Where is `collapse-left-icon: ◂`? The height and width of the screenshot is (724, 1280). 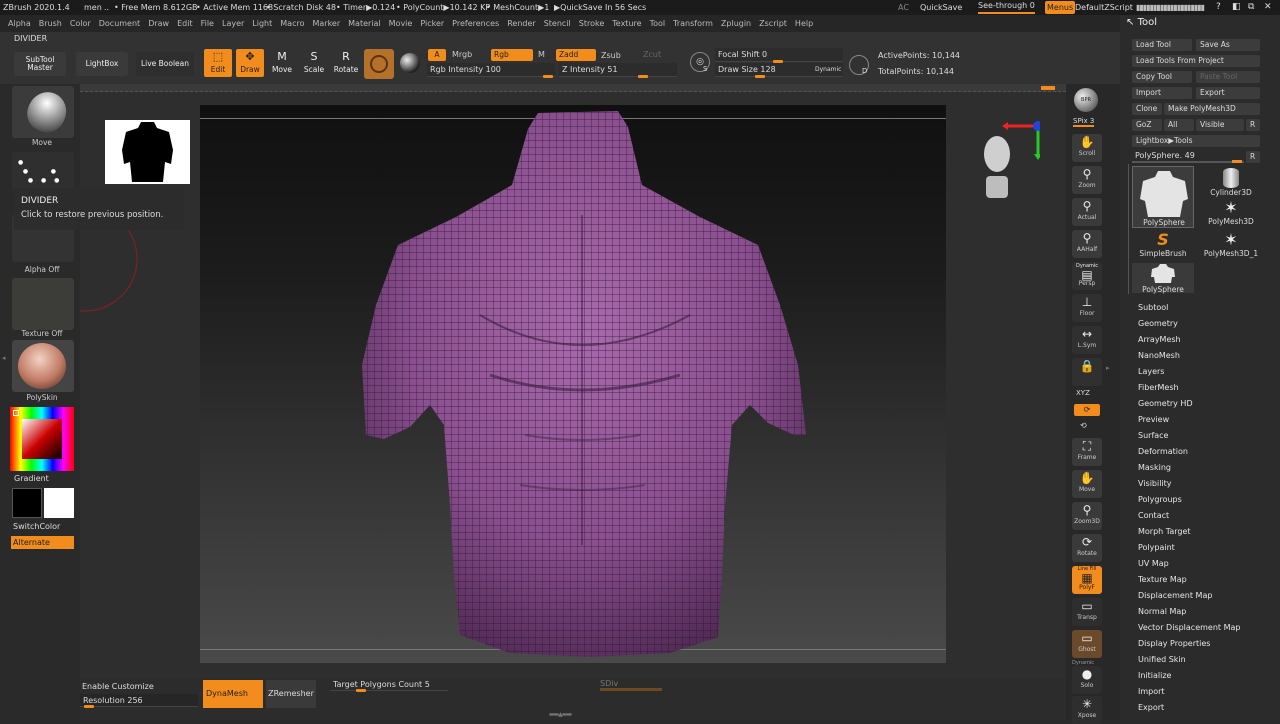 collapse-left-icon: ◂ is located at coordinates (4, 358).